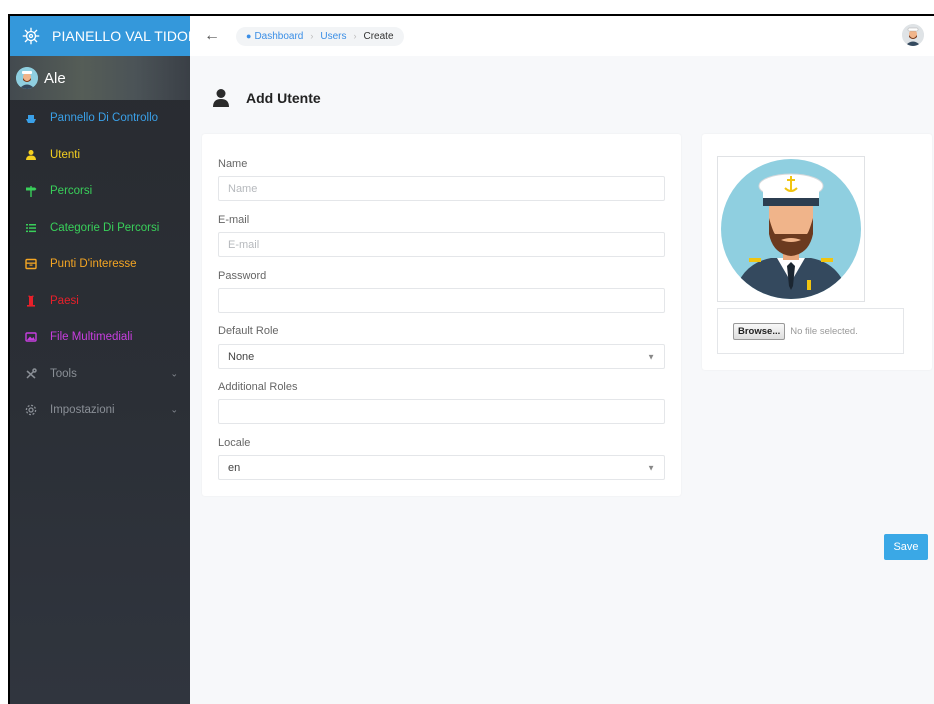 The height and width of the screenshot is (704, 934). I want to click on brand-title: PIANELLO VAL TIDONE, so click(130, 36).